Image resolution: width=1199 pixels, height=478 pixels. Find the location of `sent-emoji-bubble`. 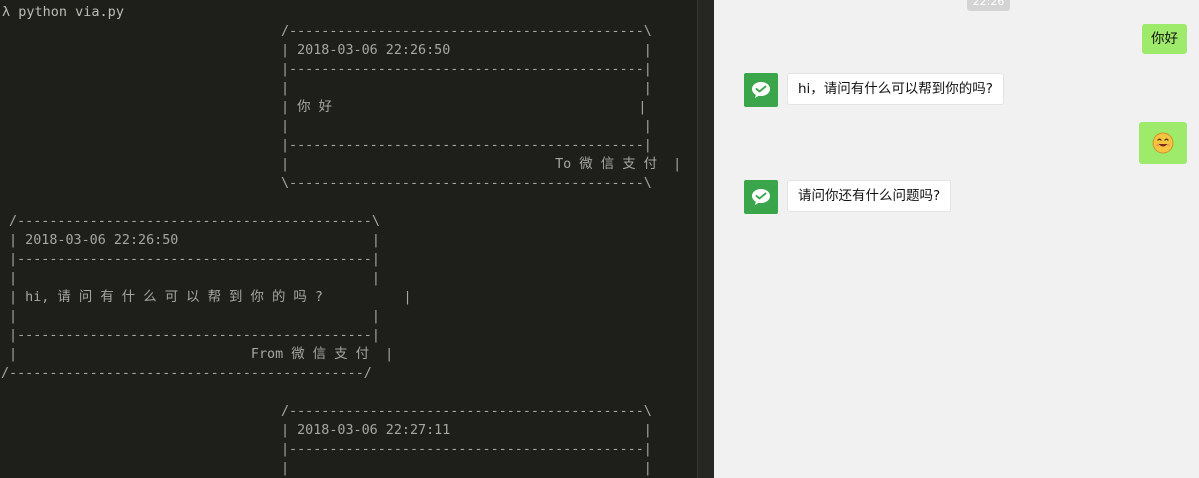

sent-emoji-bubble is located at coordinates (1163, 143).